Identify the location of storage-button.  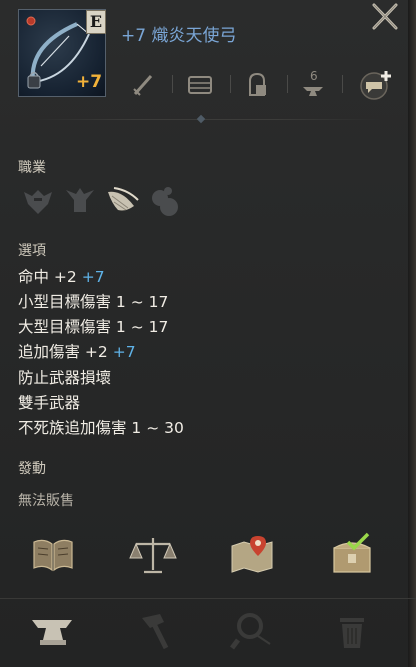
(200, 84).